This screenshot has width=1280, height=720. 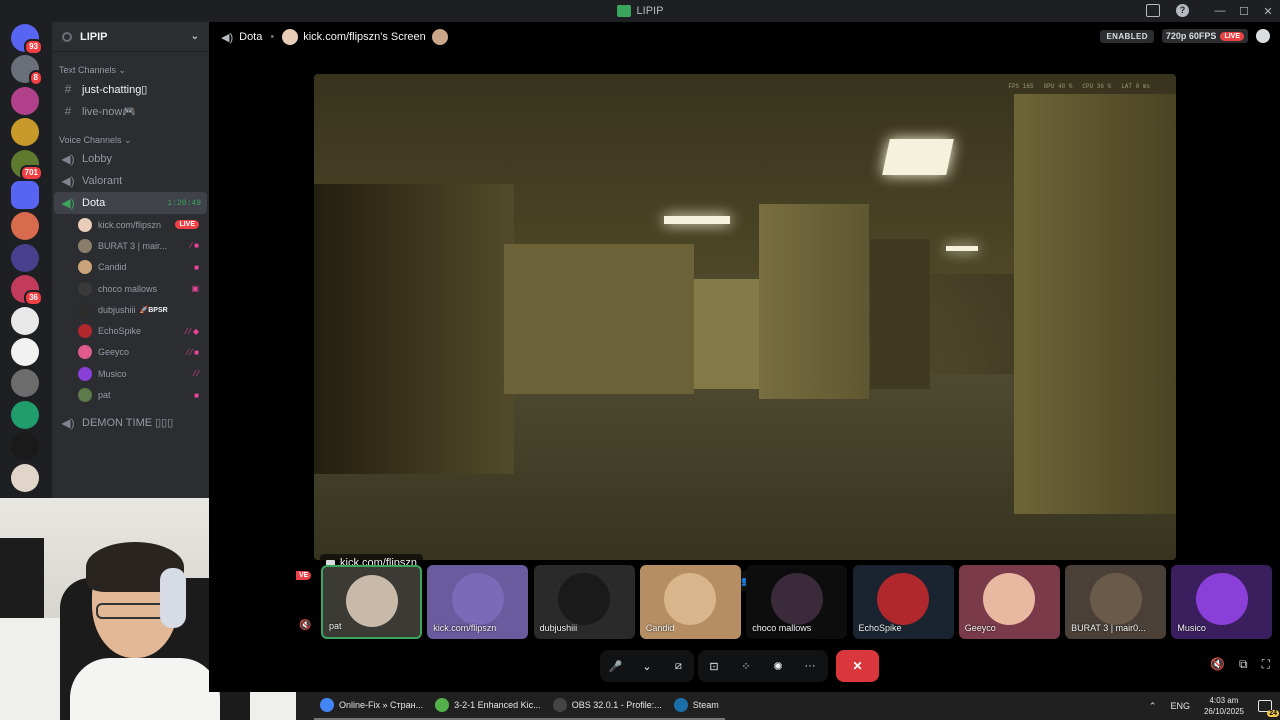 I want to click on voice-user: Musico ⁄ ⁄, so click(x=130, y=373).